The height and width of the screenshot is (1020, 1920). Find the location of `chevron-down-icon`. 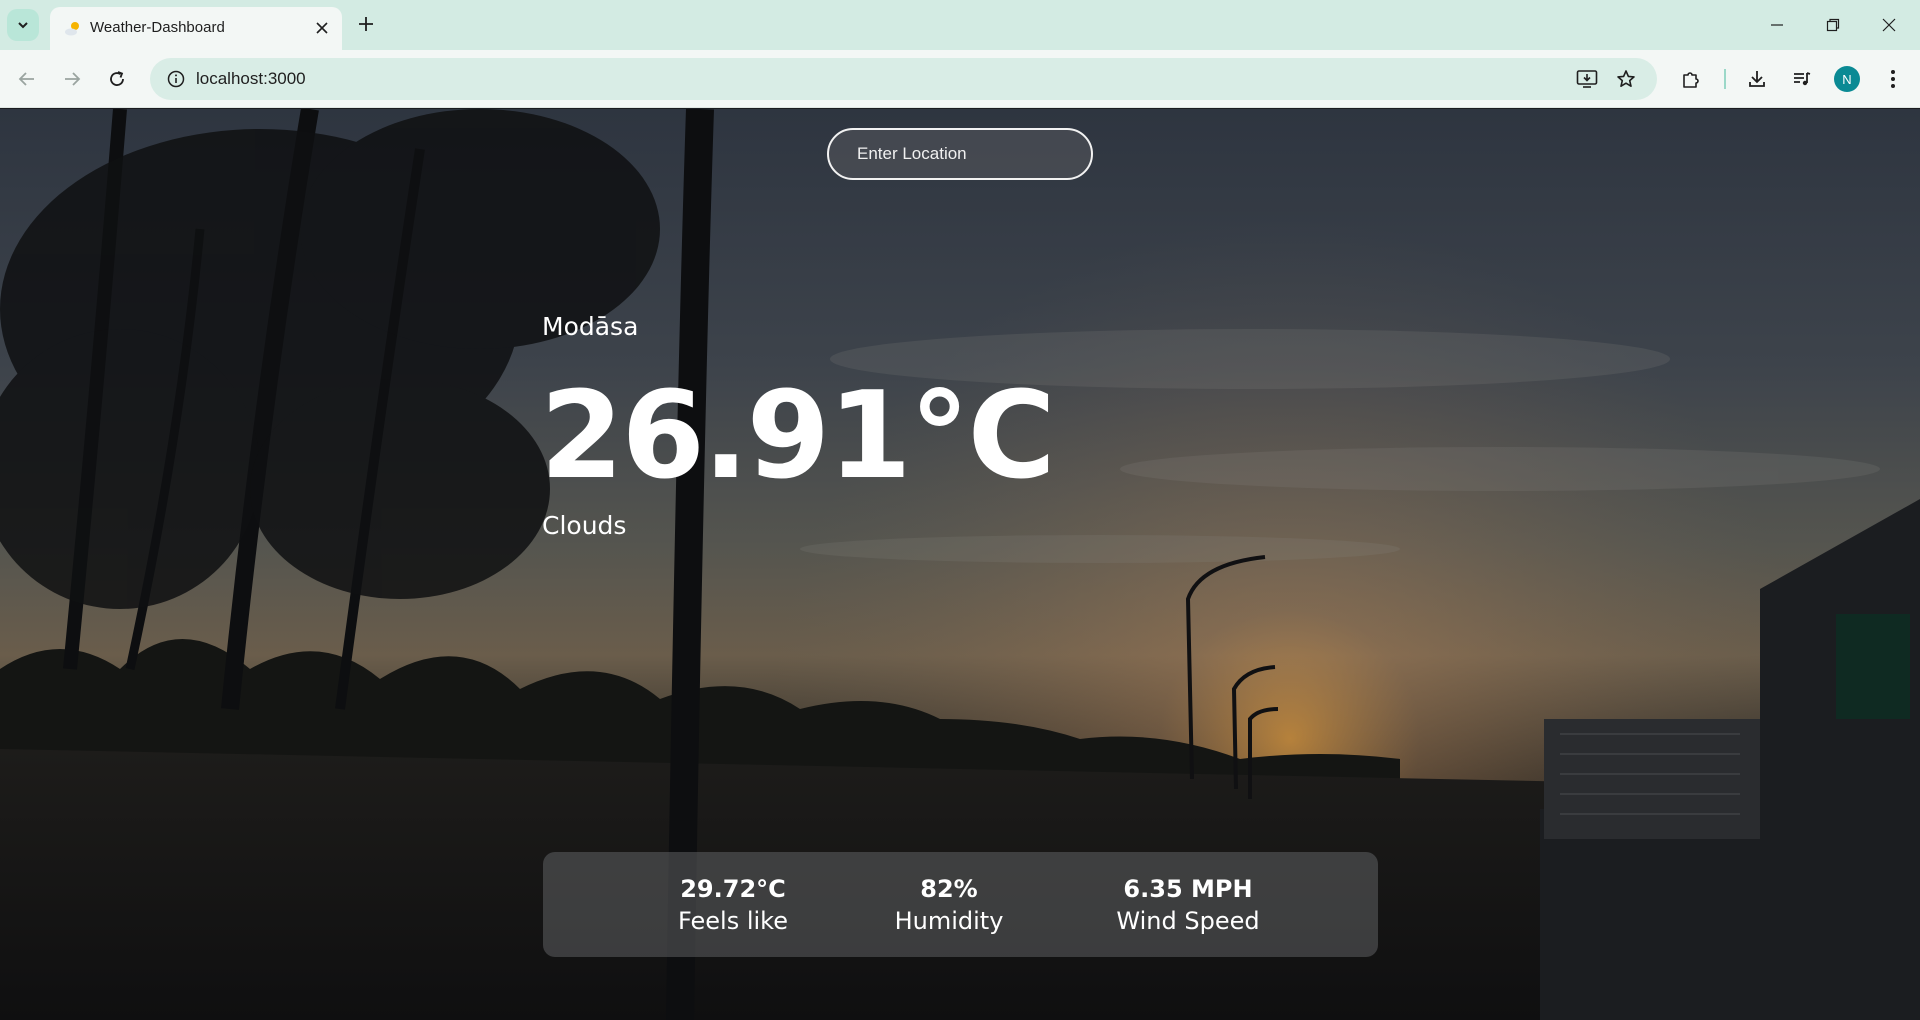

chevron-down-icon is located at coordinates (23, 25).